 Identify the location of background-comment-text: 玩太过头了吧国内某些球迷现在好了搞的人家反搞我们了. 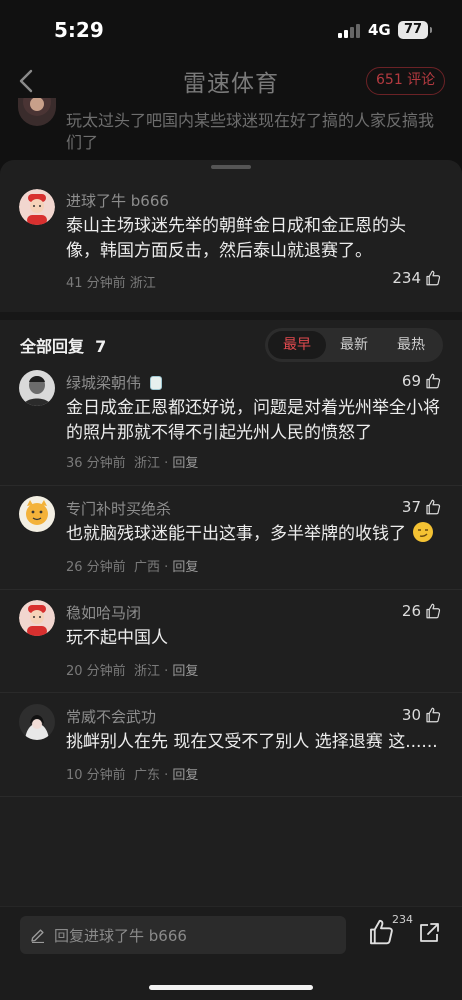
(250, 131).